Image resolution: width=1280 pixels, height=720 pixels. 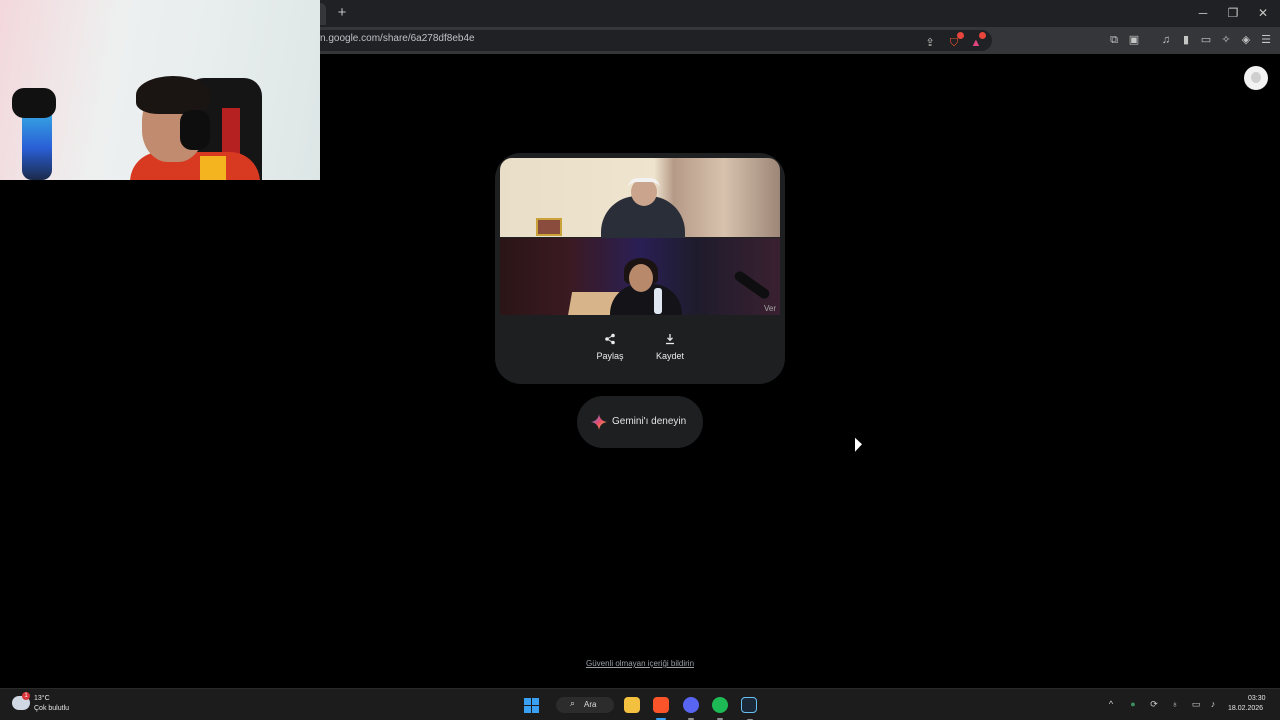 I want to click on share-card: Ver Paylaş Kaydet, so click(x=640, y=268).